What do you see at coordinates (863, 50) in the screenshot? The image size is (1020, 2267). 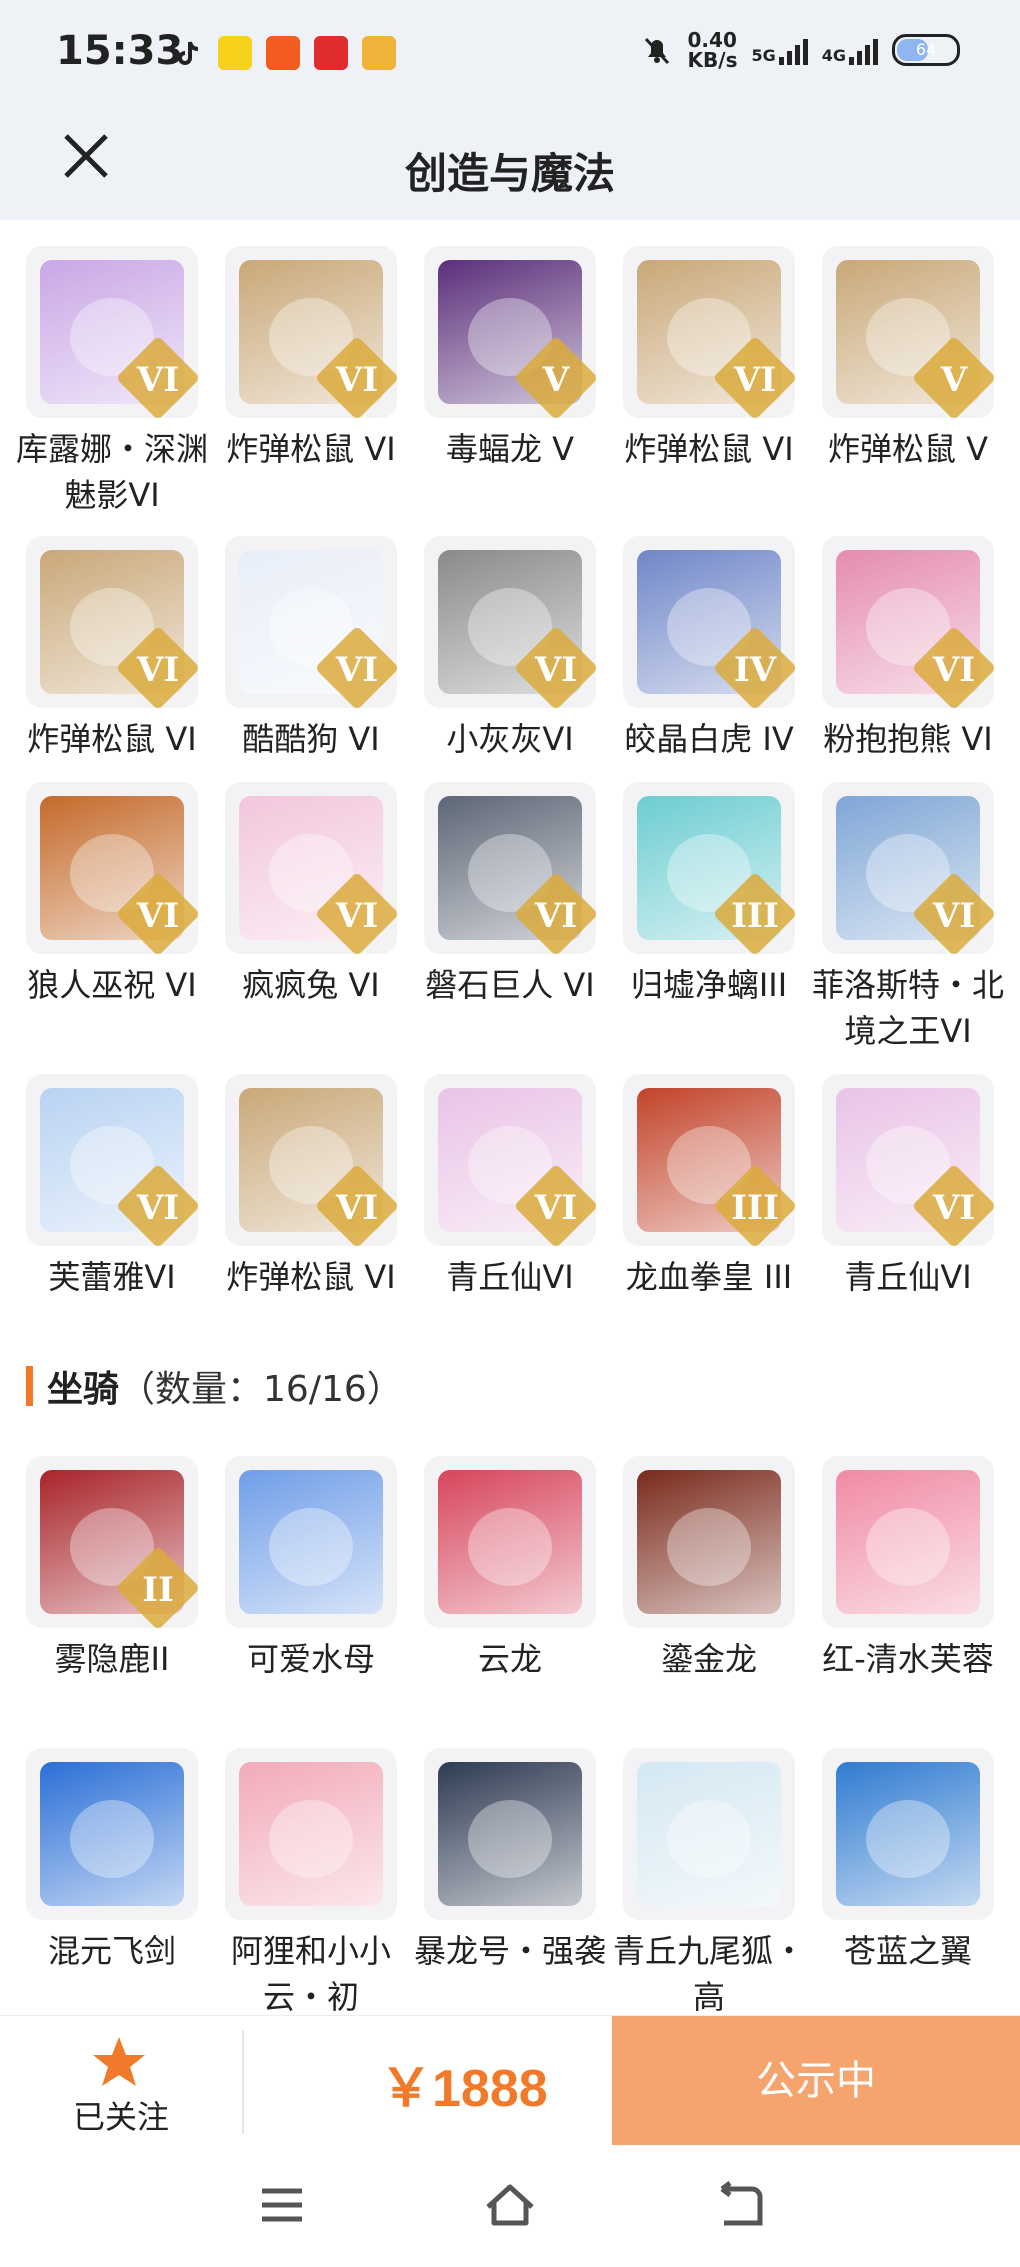 I see `signal-bars-icon` at bounding box center [863, 50].